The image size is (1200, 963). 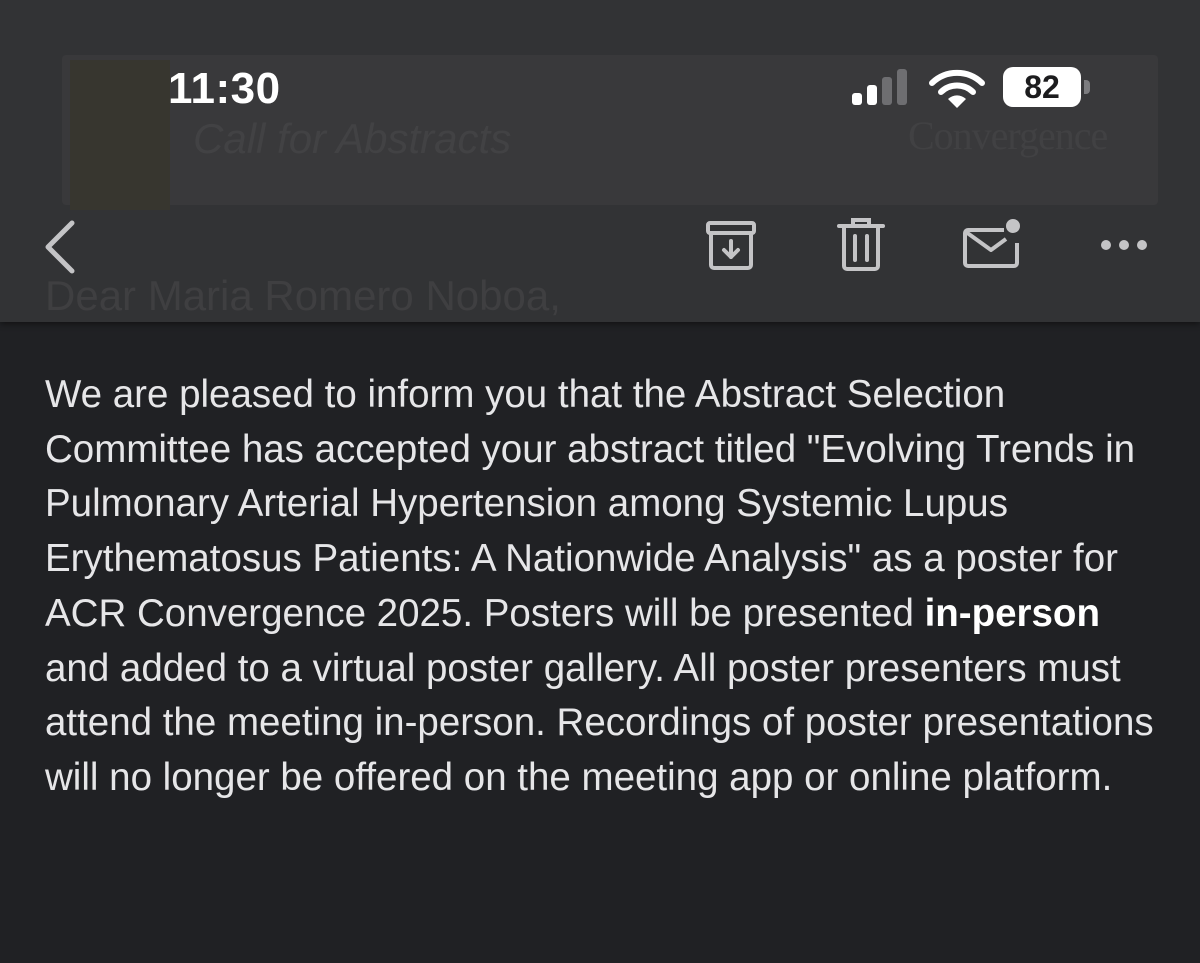 I want to click on battery-level: 82, so click(x=1042, y=87).